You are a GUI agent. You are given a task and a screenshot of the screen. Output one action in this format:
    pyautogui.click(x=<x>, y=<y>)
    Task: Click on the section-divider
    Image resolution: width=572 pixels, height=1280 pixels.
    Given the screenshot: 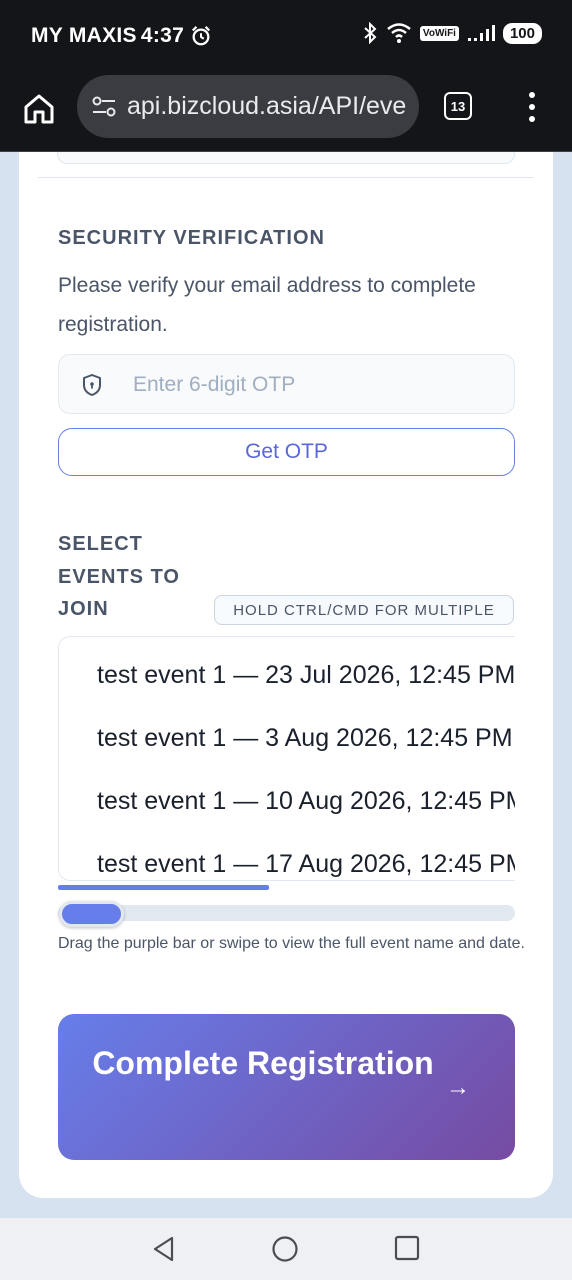 What is the action you would take?
    pyautogui.click(x=286, y=177)
    